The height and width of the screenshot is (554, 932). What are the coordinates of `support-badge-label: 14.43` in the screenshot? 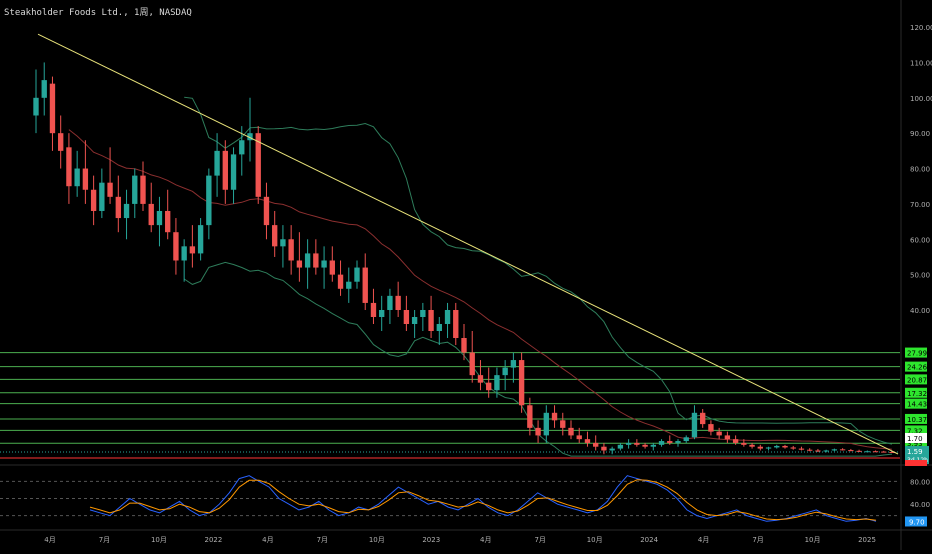 It's located at (917, 405).